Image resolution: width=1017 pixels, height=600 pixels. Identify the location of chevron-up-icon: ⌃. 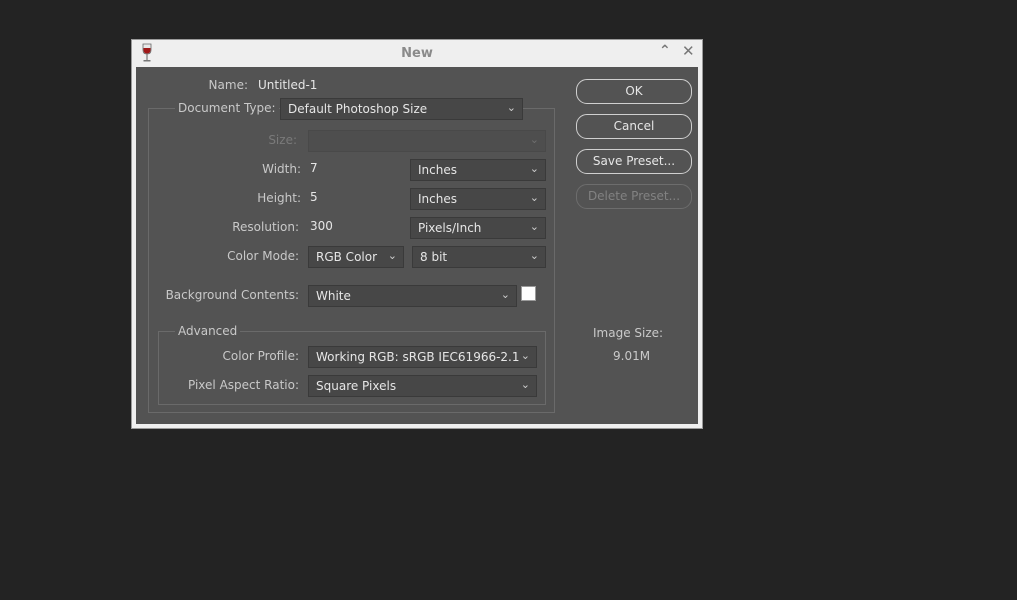
(665, 51).